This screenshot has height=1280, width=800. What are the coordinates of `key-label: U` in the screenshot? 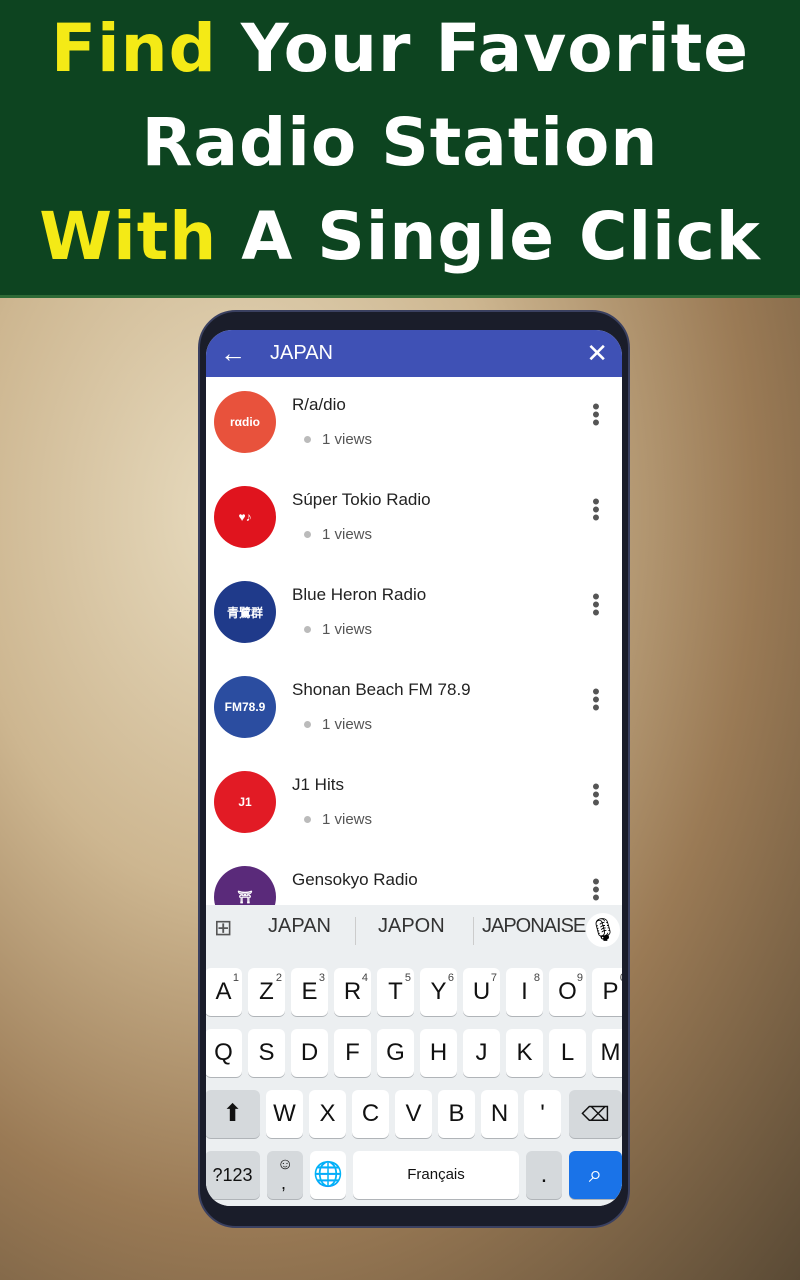 It's located at (481, 991).